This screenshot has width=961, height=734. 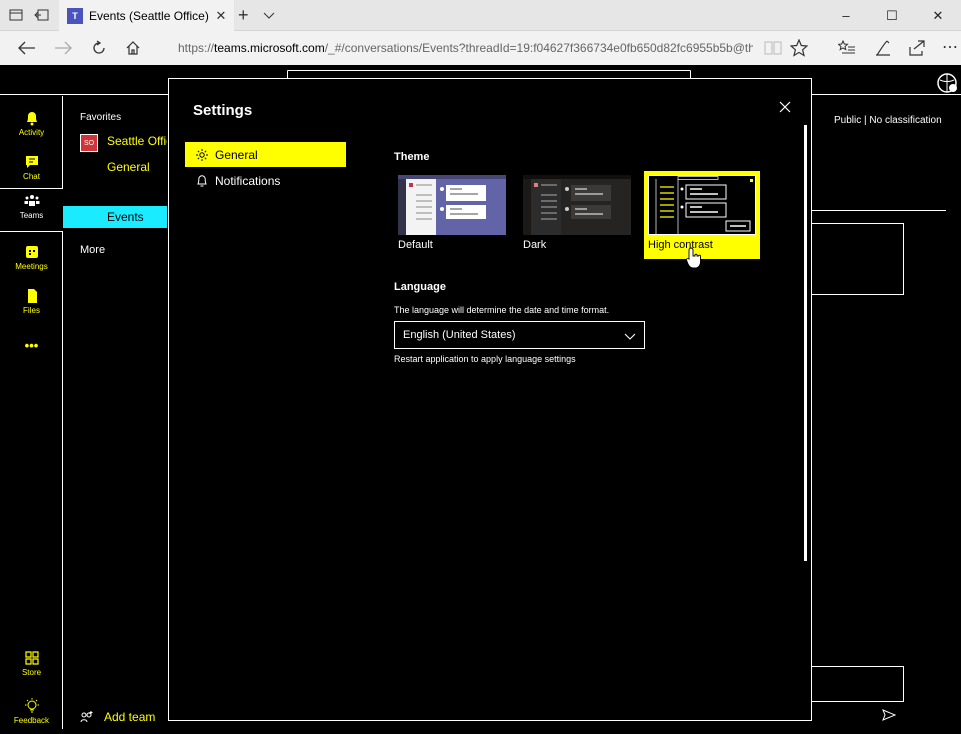 I want to click on close-icon, so click(x=785, y=107).